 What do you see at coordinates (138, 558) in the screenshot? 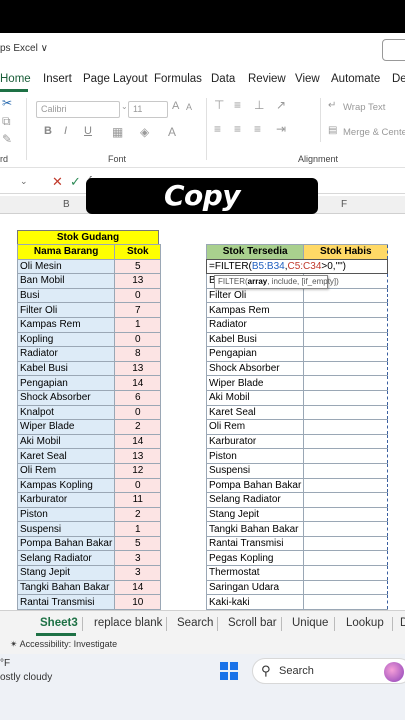
I see `cell-stok: 3` at bounding box center [138, 558].